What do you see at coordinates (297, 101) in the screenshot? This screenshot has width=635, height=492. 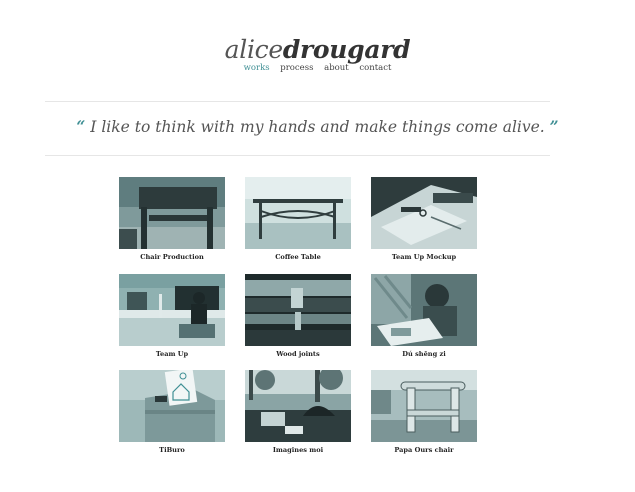 I see `divider-top` at bounding box center [297, 101].